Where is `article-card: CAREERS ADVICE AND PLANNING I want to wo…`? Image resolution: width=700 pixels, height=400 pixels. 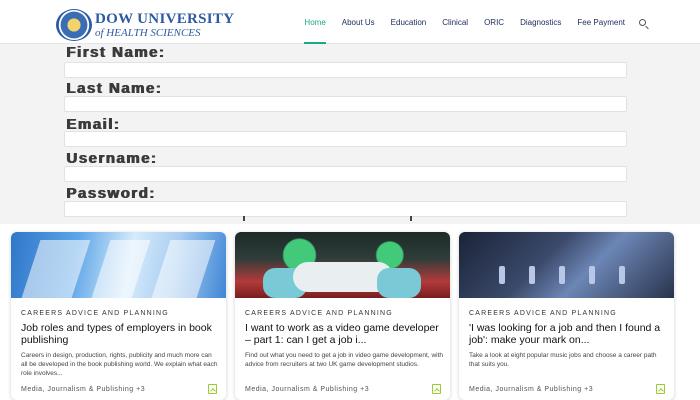 article-card: CAREERS ADVICE AND PLANNING I want to wo… is located at coordinates (342, 316).